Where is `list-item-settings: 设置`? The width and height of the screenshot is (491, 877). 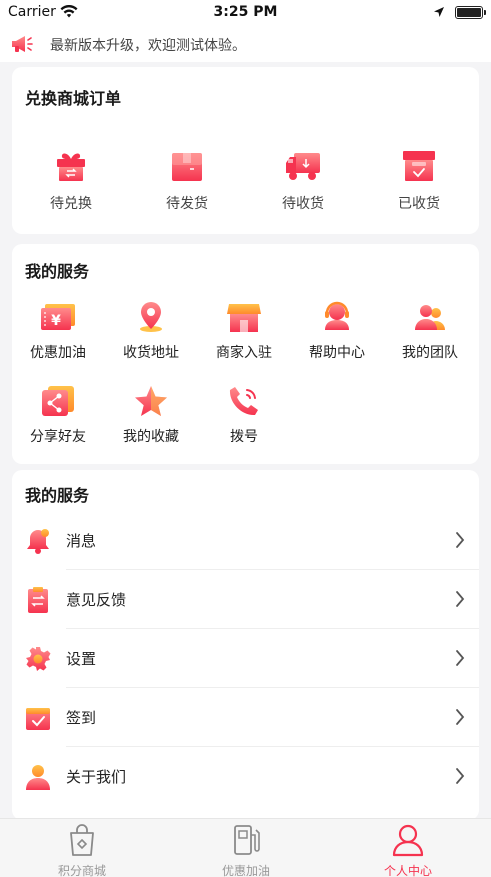 list-item-settings: 设置 is located at coordinates (245, 658).